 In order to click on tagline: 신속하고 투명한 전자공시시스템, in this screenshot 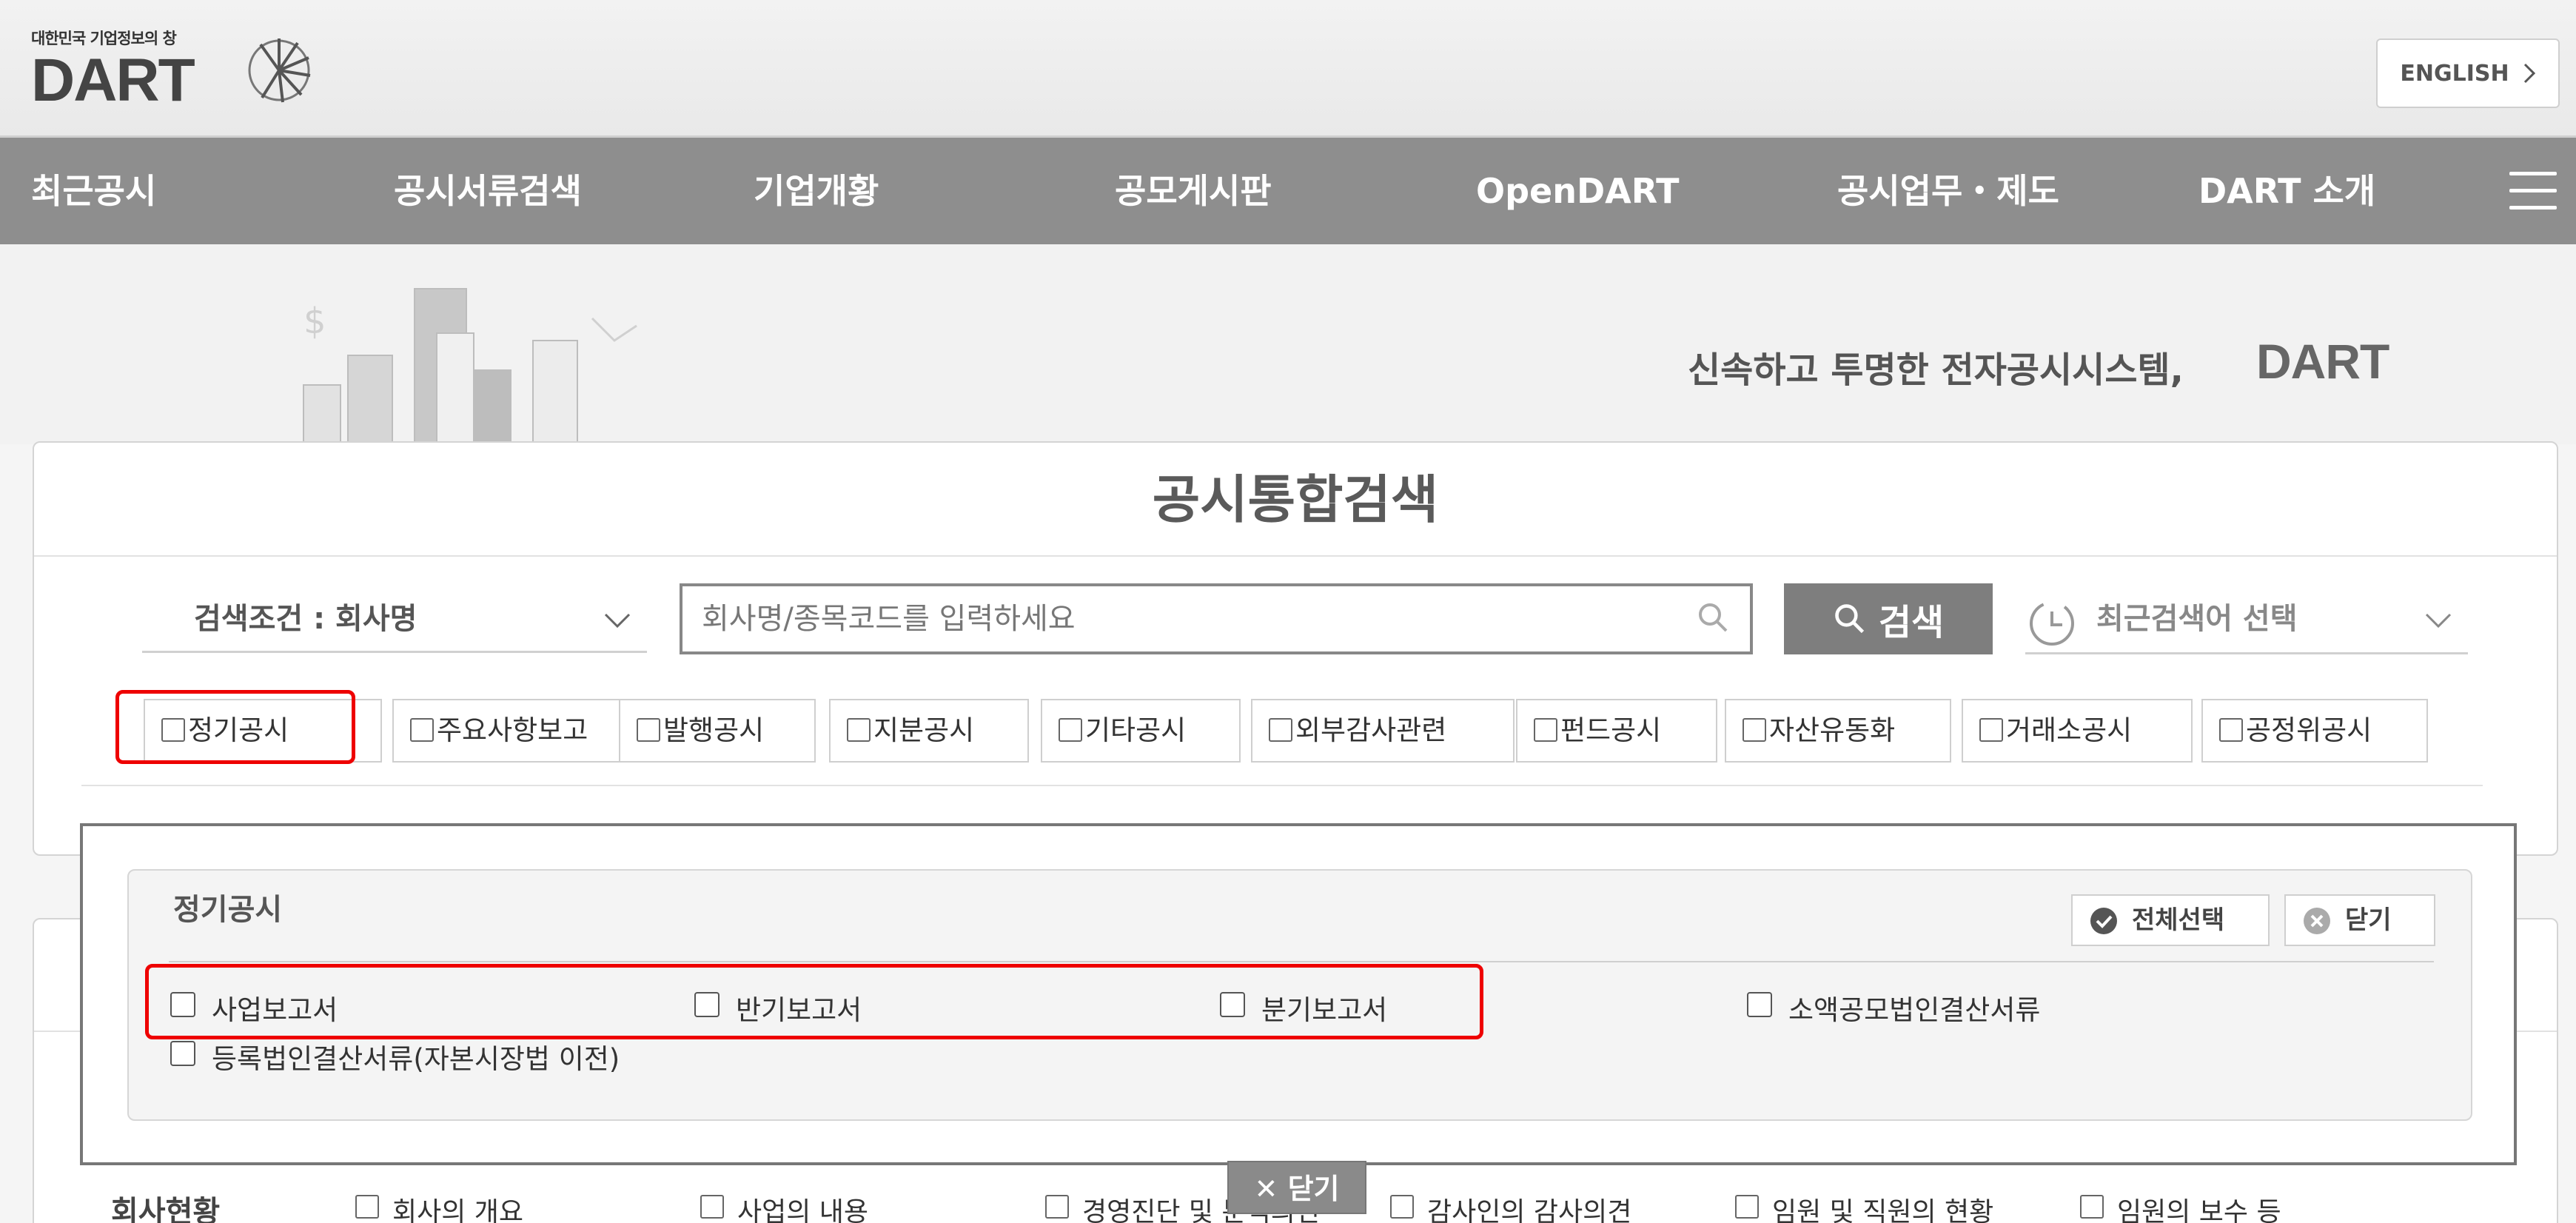, I will do `click(1936, 370)`.